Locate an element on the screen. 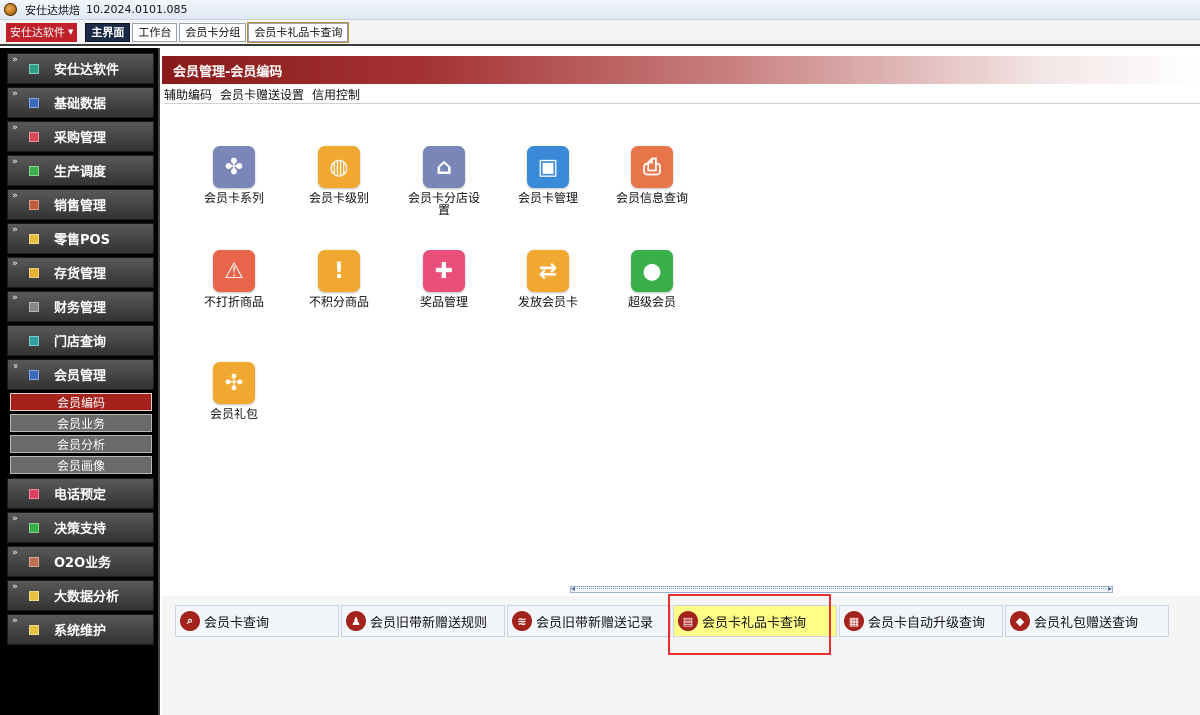 The height and width of the screenshot is (715, 1200). sidebar-item: »门店查询 is located at coordinates (80, 340).